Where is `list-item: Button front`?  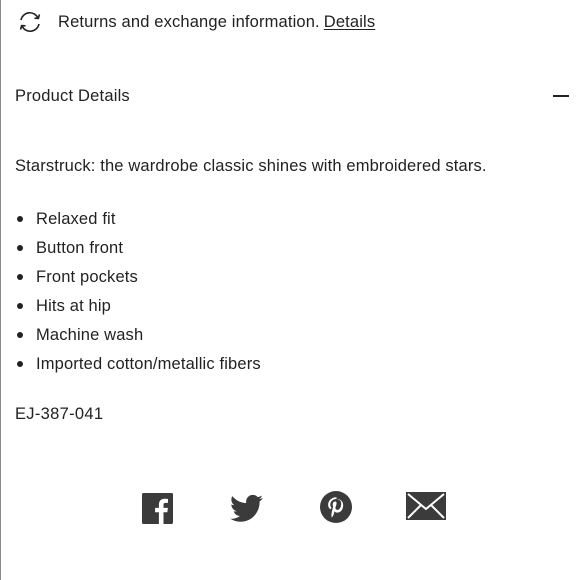 list-item: Button front is located at coordinates (138, 251).